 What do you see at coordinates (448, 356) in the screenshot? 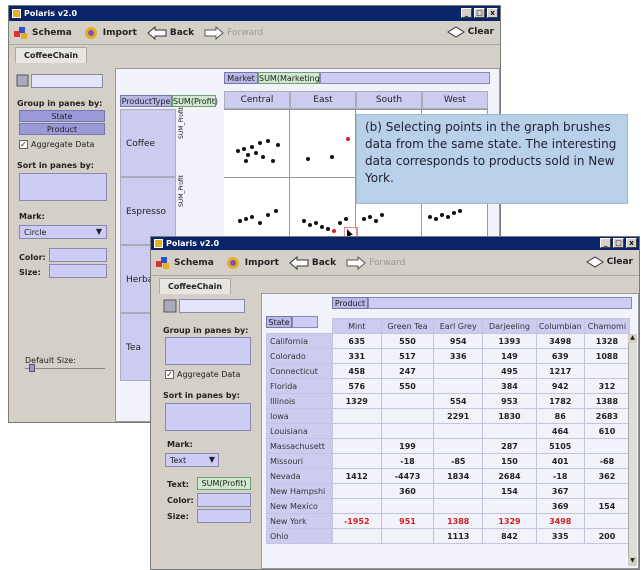
I see `table-row: Colorado 331 517 336 149 639 1088` at bounding box center [448, 356].